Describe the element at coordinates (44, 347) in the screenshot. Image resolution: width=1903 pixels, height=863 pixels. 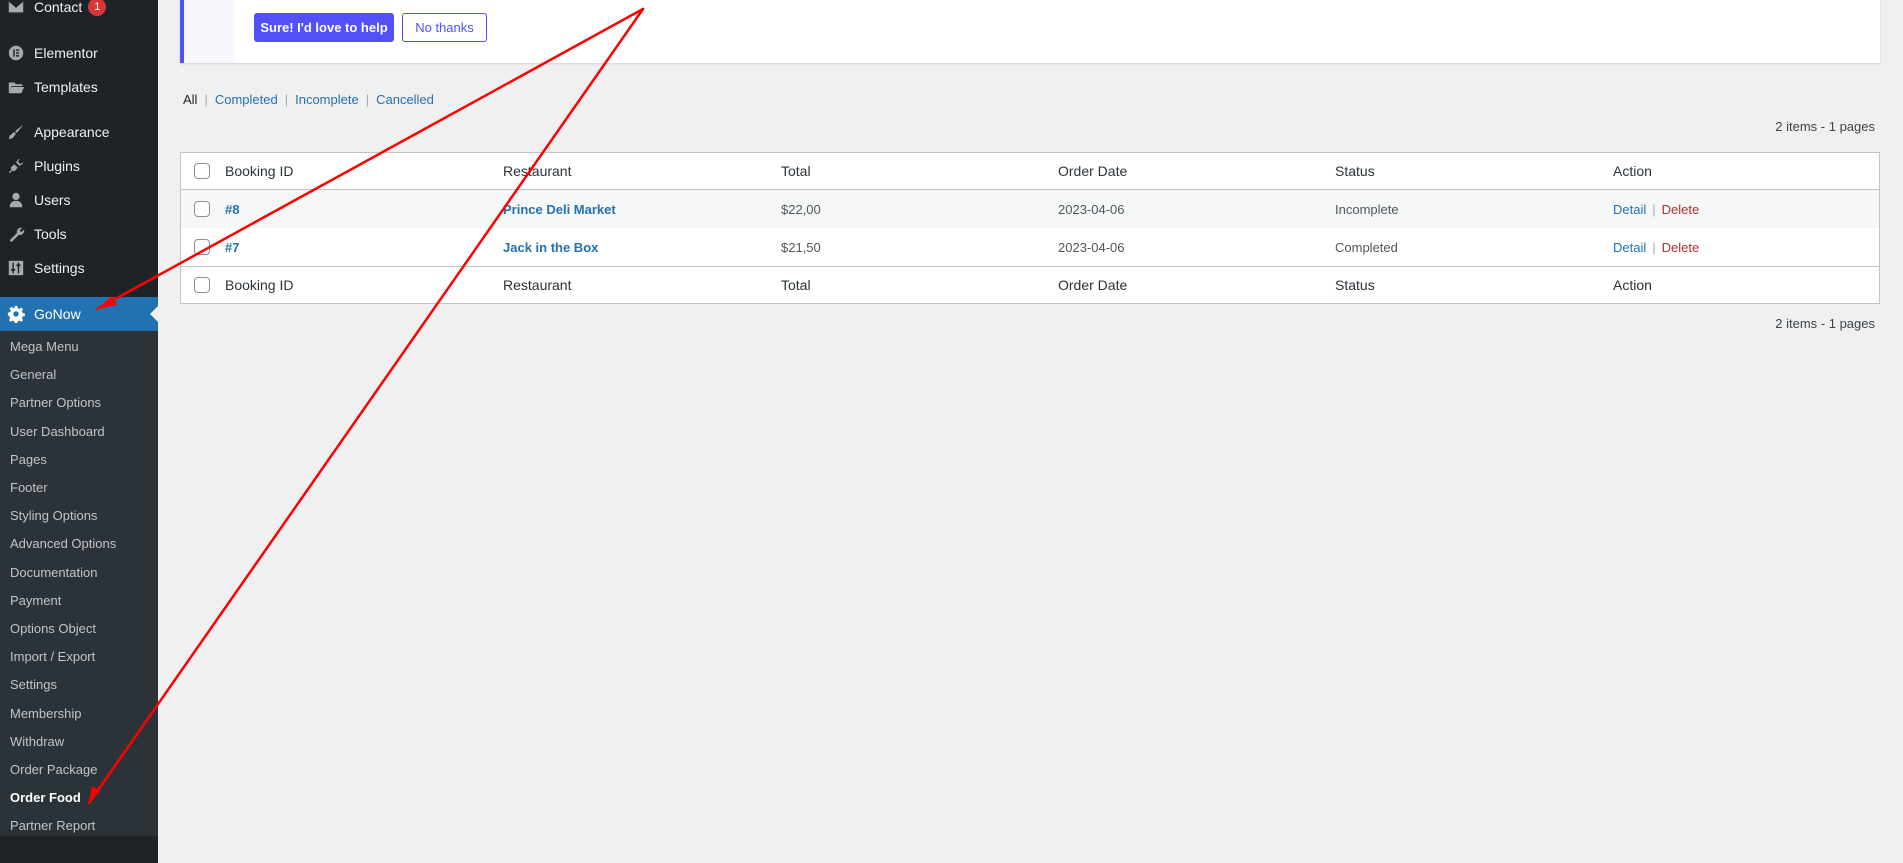
I see `submenu-item-mega-menu: Mega Menu` at that location.